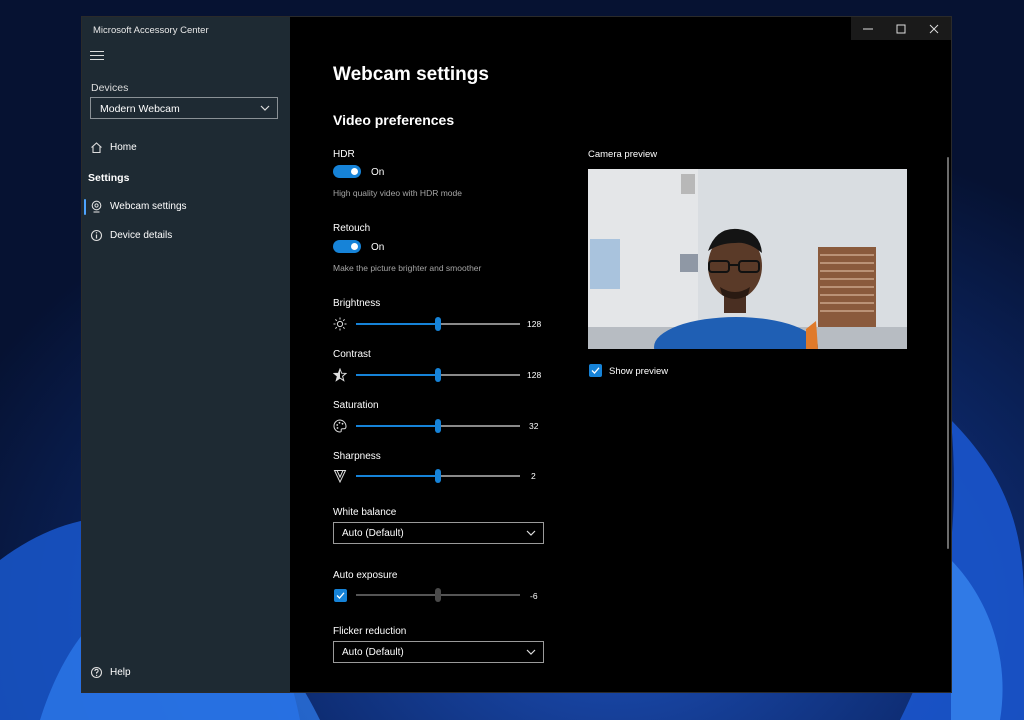 Image resolution: width=1024 pixels, height=720 pixels. I want to click on contrast-star-icon, so click(340, 375).